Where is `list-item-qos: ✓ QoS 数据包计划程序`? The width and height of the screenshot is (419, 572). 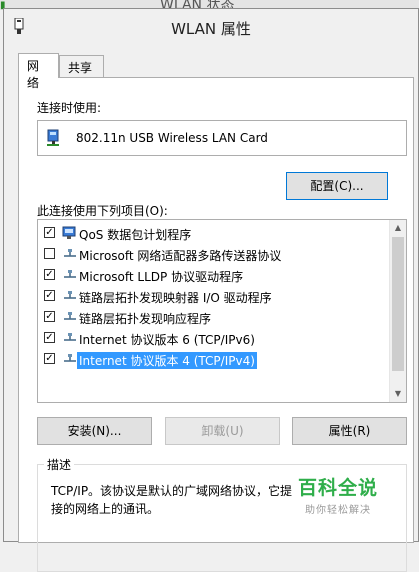
list-item-qos: ✓ QoS 数据包计划程序 is located at coordinates (208, 233).